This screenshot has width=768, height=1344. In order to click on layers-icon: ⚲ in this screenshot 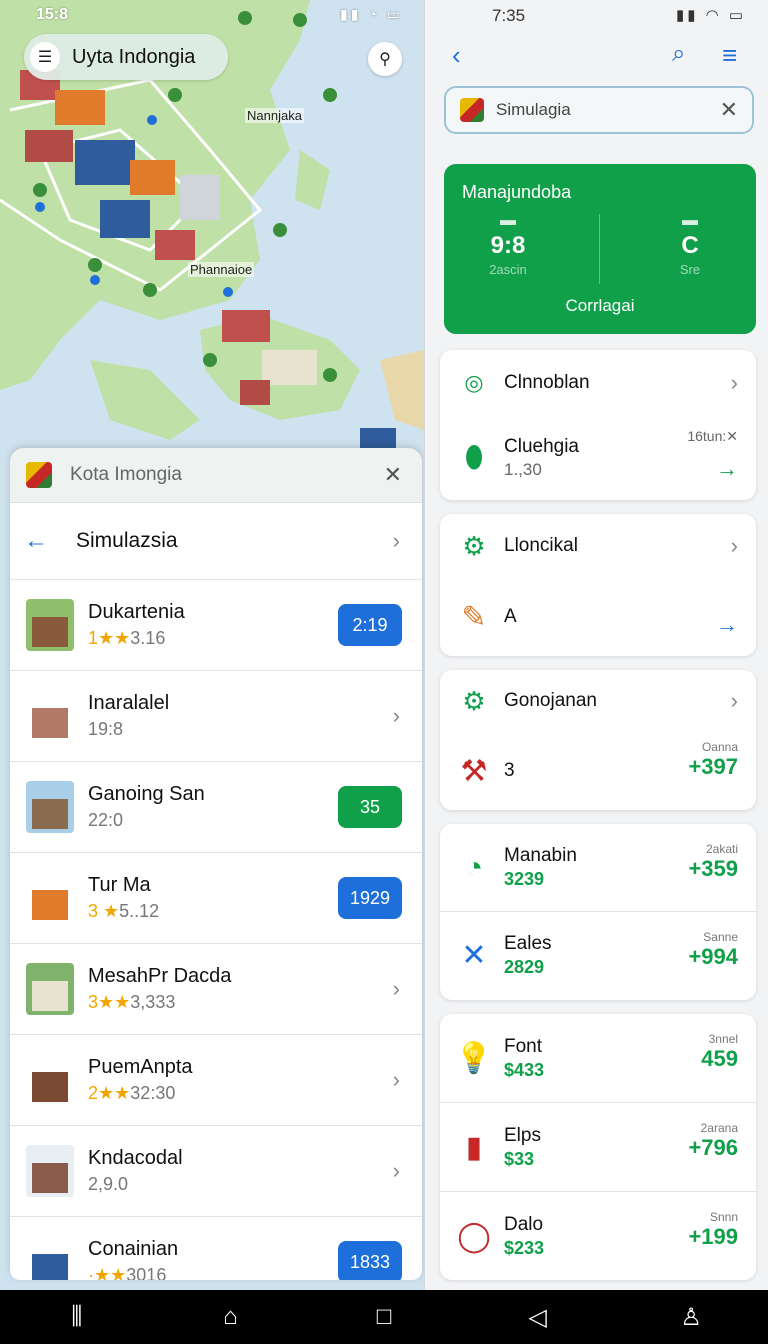, I will do `click(385, 59)`.